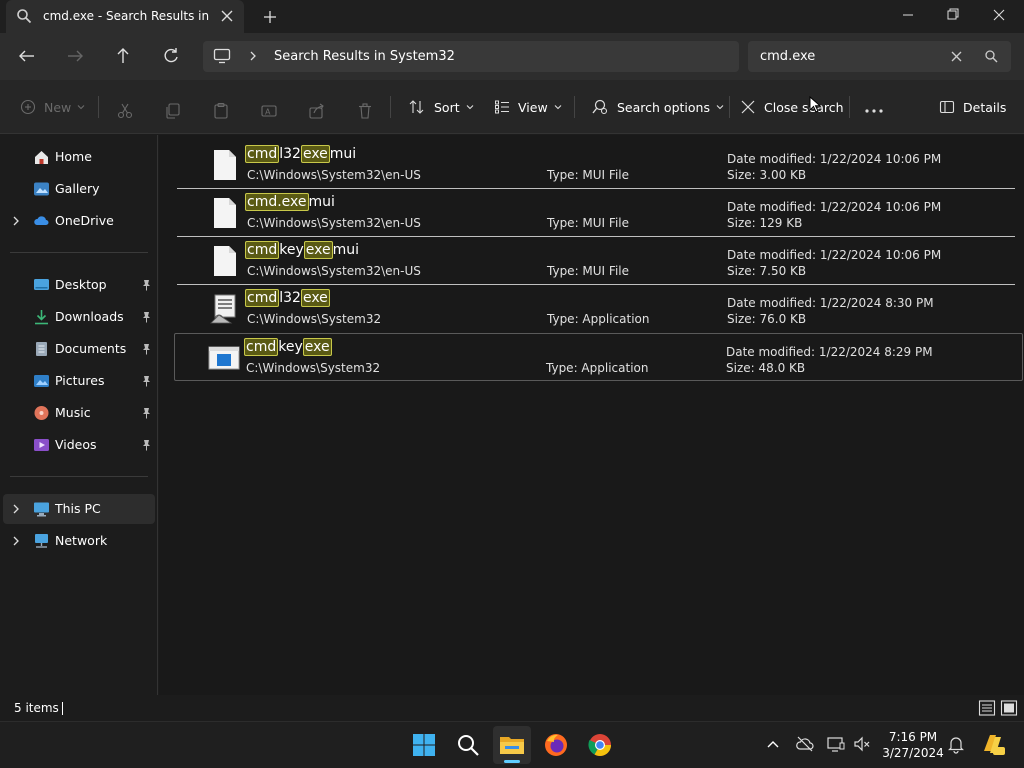 Image resolution: width=1024 pixels, height=768 pixels. Describe the element at coordinates (27, 56) in the screenshot. I see `back-arrow-icon` at that location.